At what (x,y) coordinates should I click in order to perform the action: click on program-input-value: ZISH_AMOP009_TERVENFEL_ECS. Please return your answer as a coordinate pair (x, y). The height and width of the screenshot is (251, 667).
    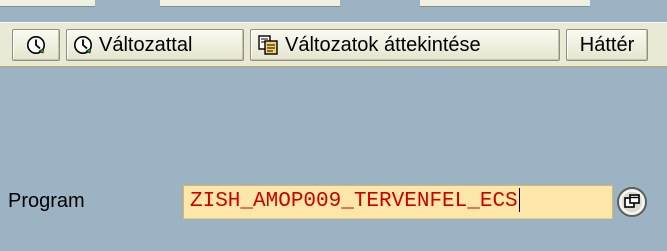
    Looking at the image, I should click on (354, 201).